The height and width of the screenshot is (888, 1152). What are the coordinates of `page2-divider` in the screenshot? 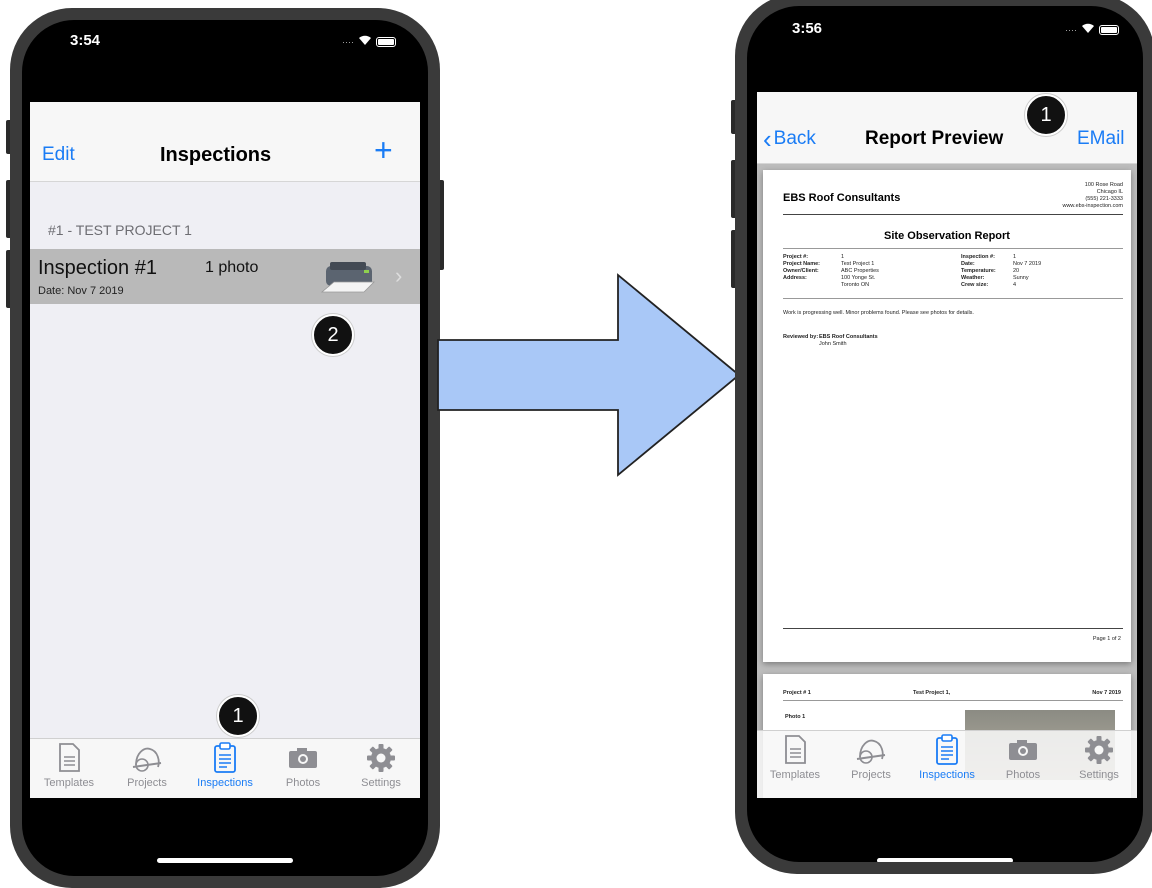 It's located at (953, 700).